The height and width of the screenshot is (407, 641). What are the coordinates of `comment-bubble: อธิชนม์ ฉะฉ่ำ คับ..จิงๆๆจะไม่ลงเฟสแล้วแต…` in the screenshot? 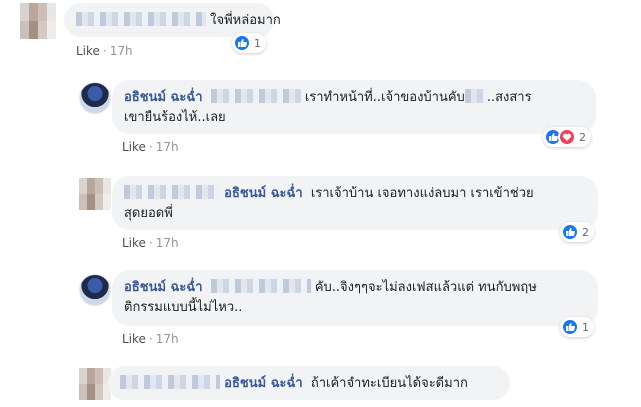 It's located at (355, 298).